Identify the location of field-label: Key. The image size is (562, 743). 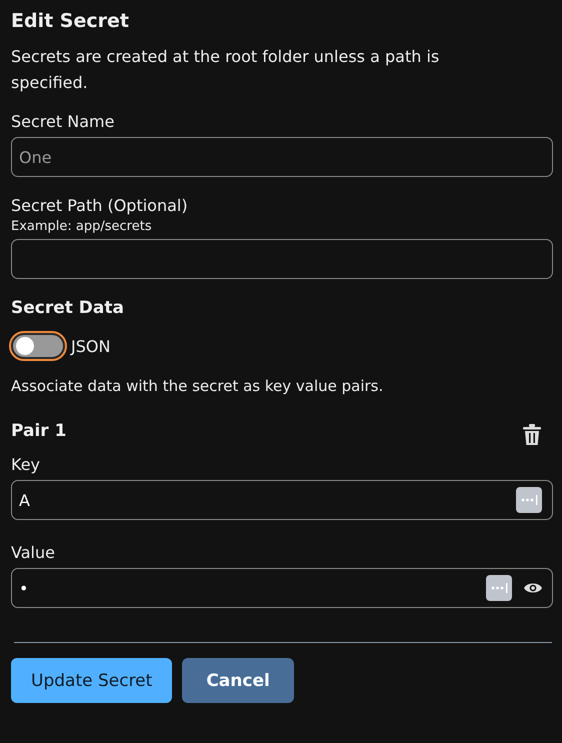
(25, 465).